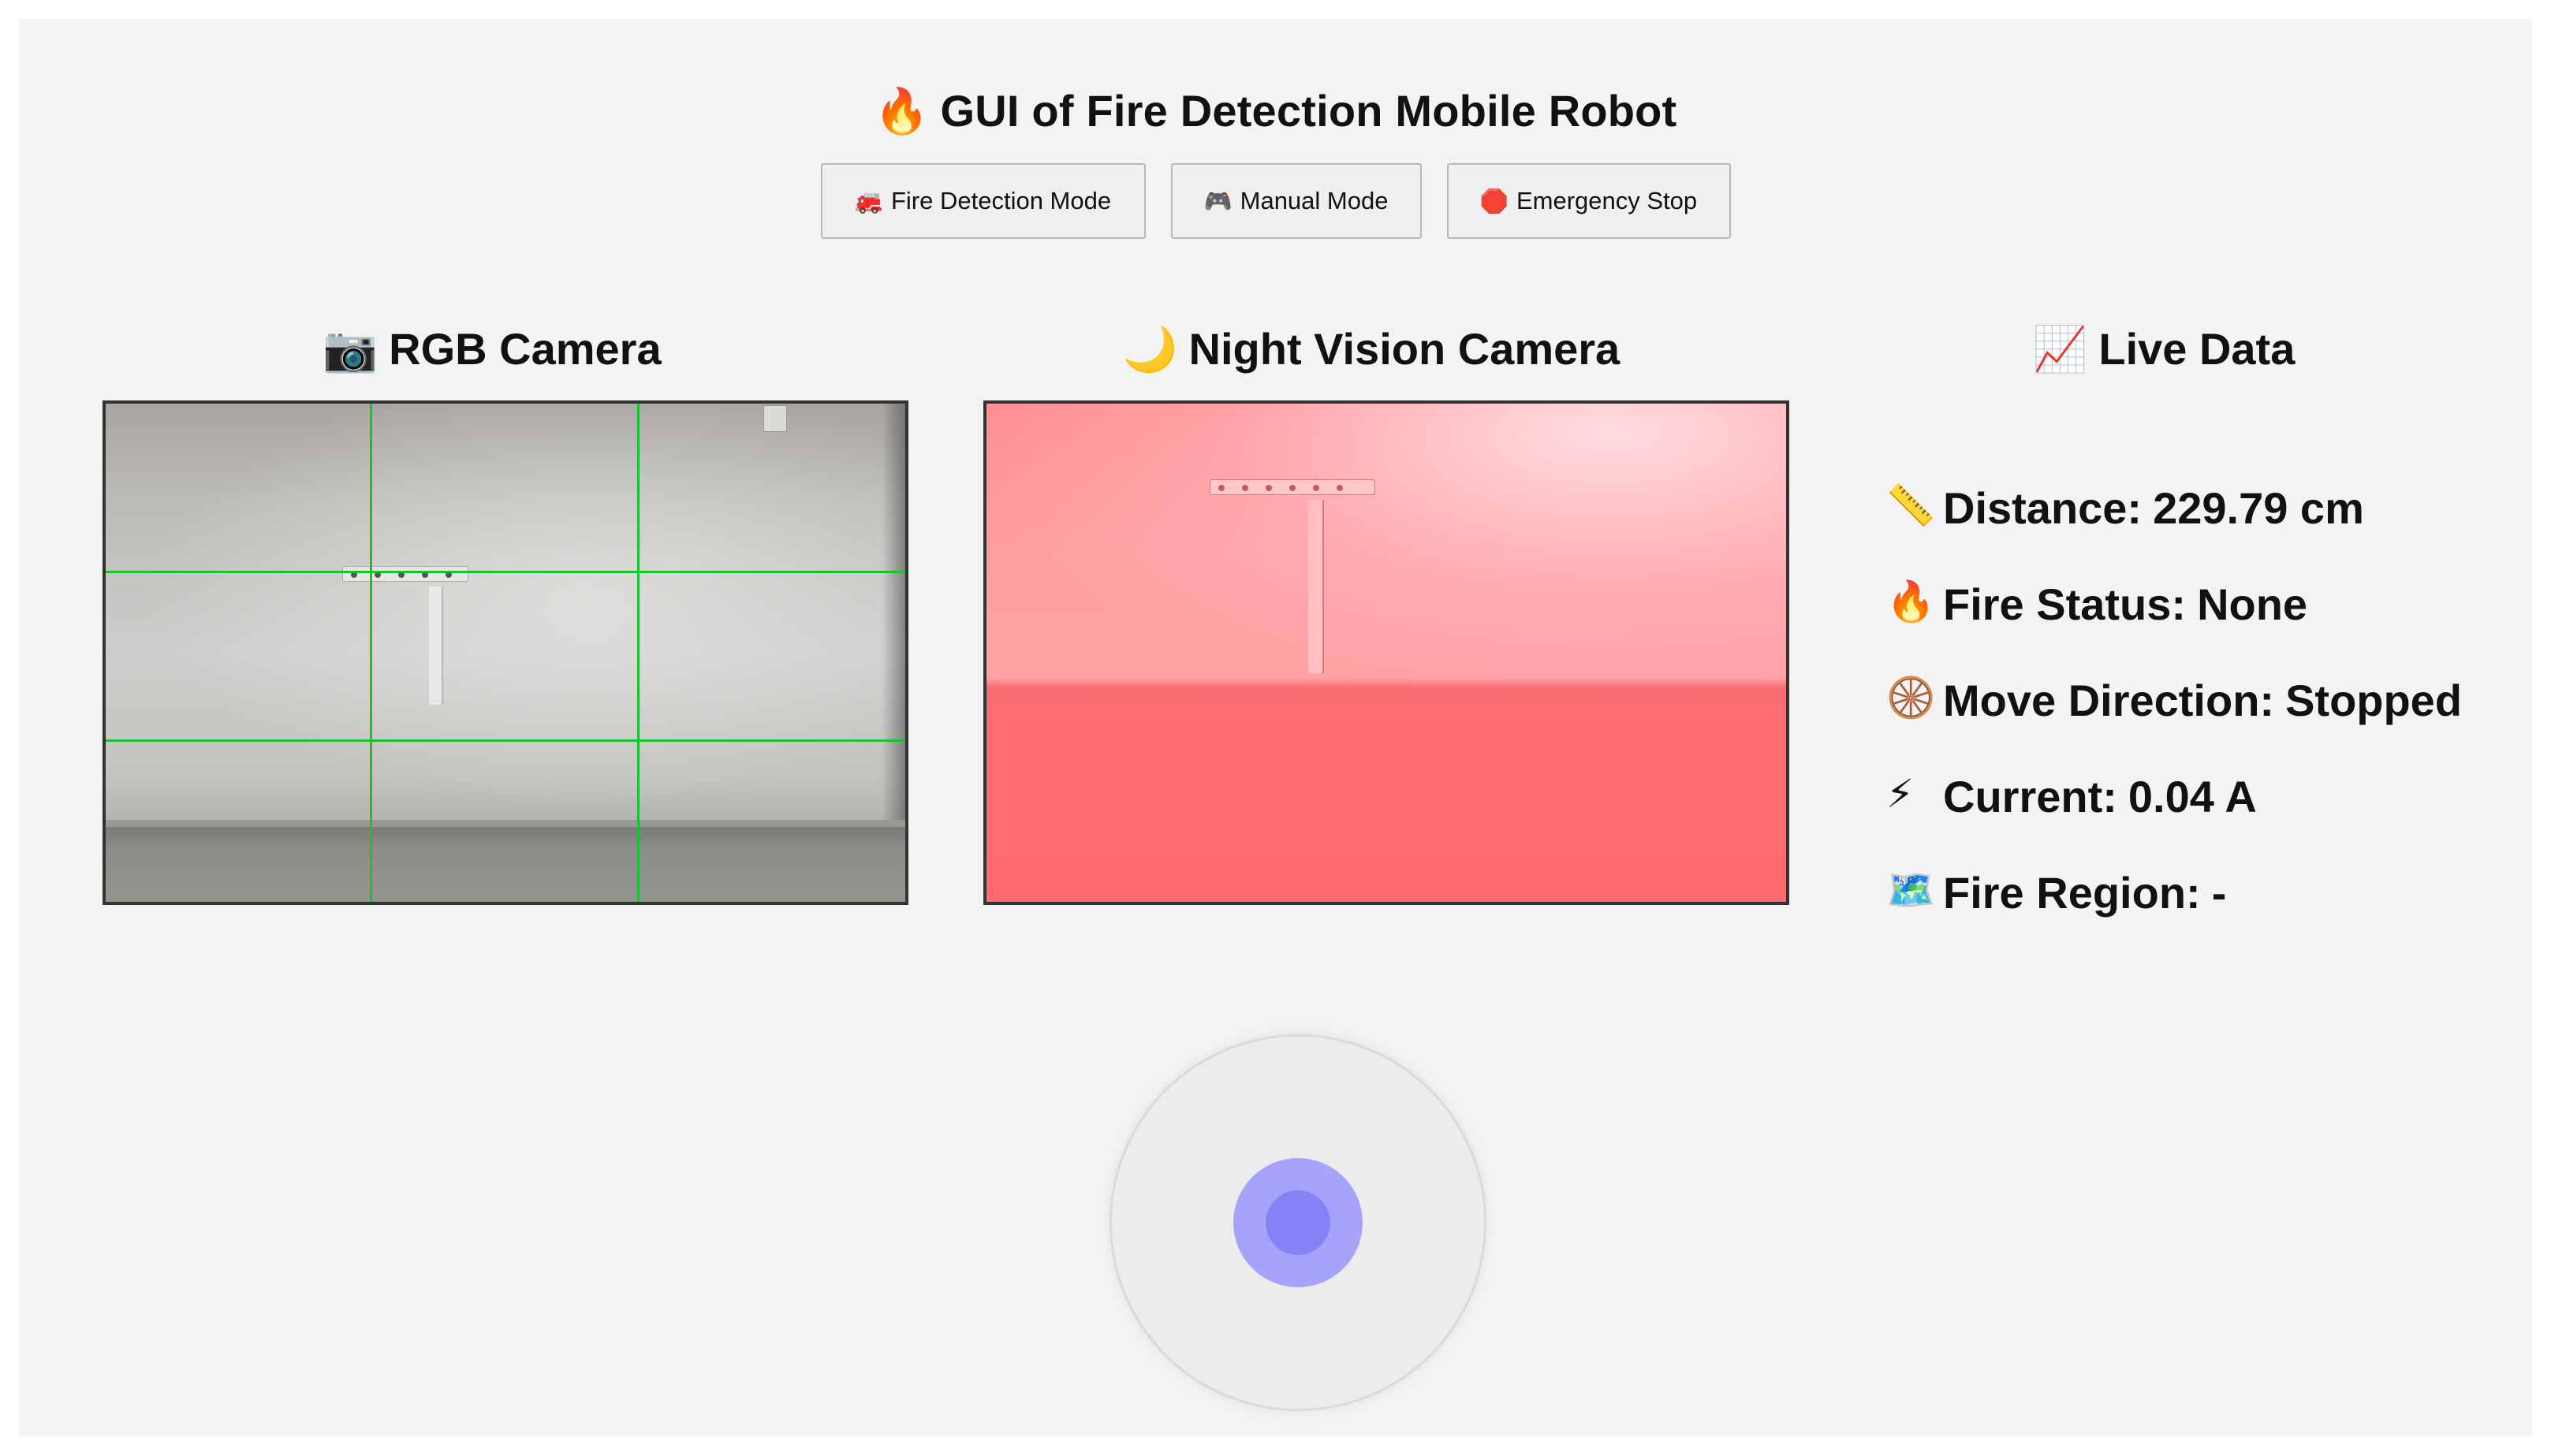 This screenshot has width=2551, height=1456. Describe the element at coordinates (2174, 700) in the screenshot. I see `move-direction-reading: 🛞 Move Direction: Stopped` at that location.